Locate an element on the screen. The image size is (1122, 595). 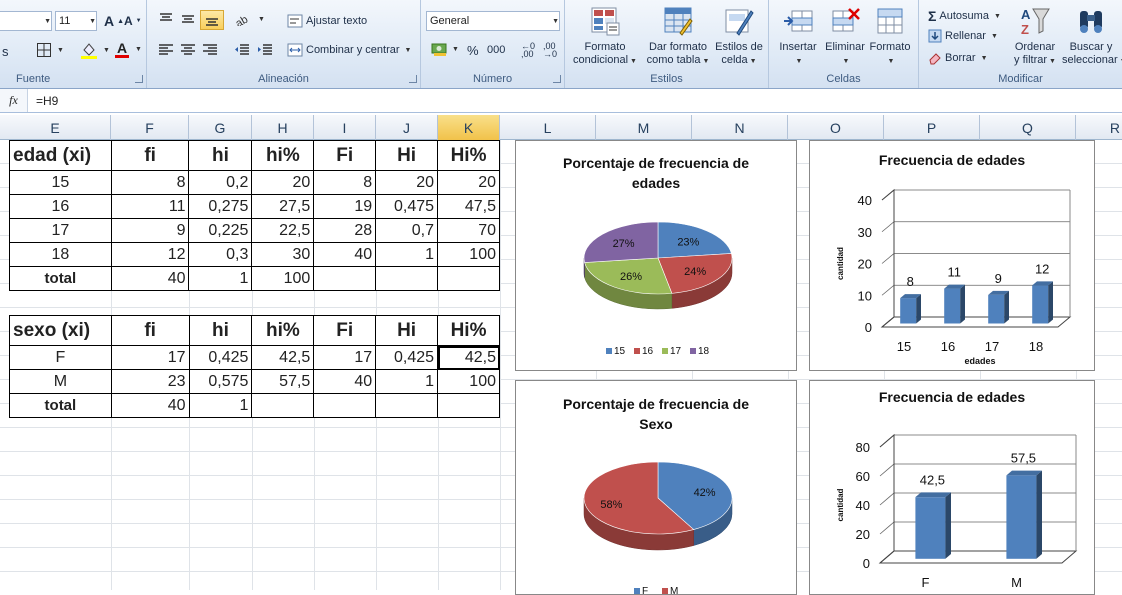
column-header-g: G is located at coordinates (220, 127).